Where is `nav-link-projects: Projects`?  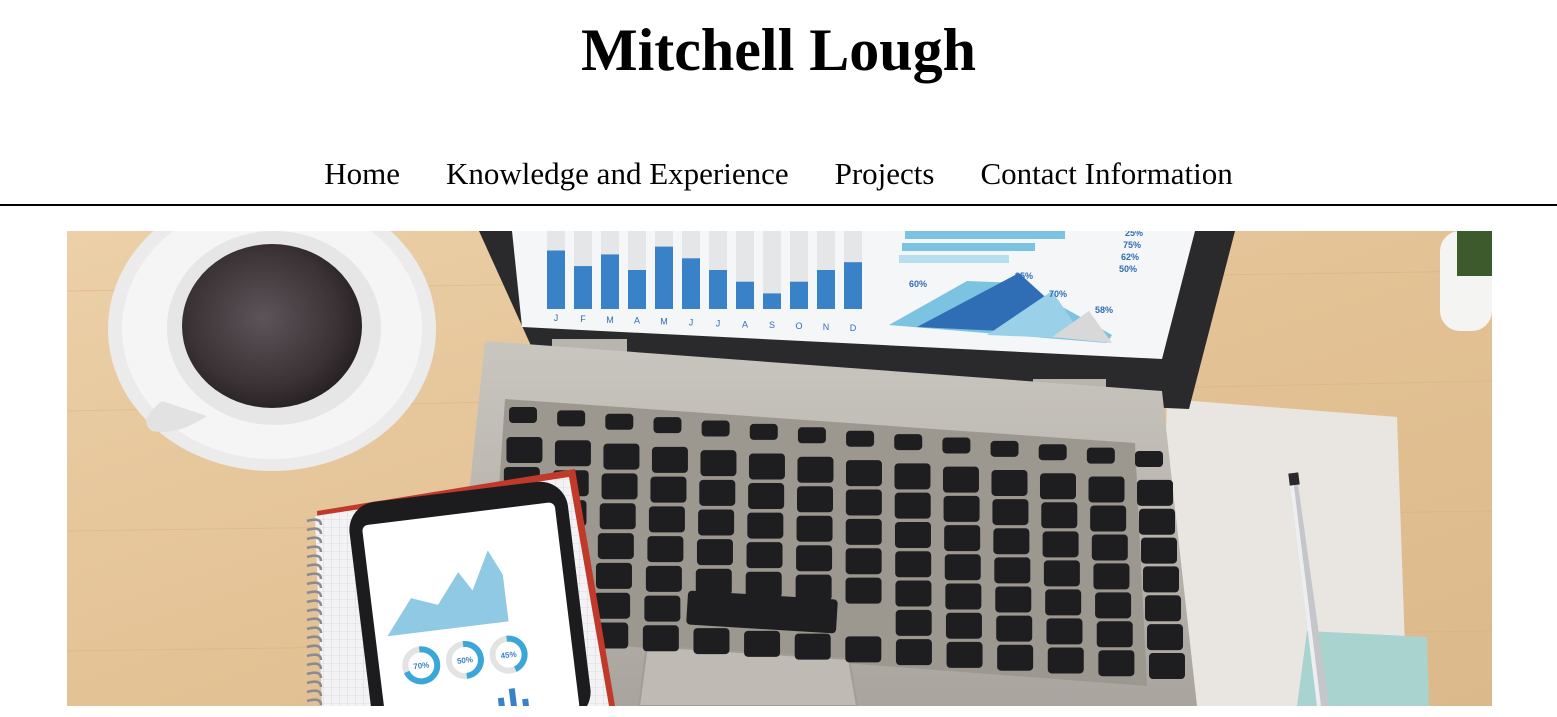
nav-link-projects: Projects is located at coordinates (885, 174).